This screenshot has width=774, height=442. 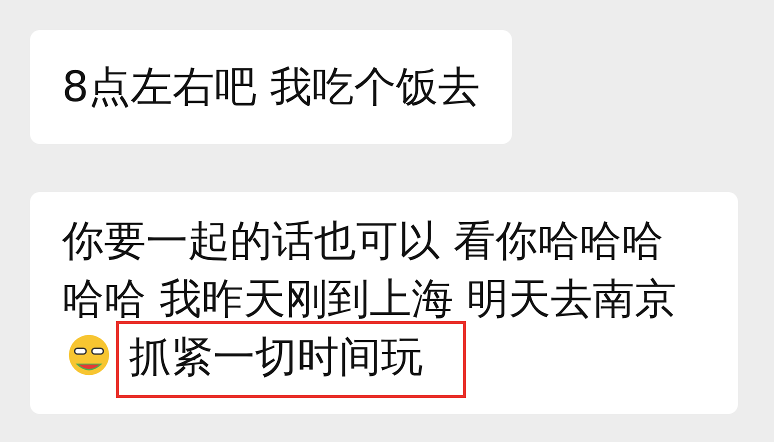 What do you see at coordinates (271, 86) in the screenshot?
I see `message-text: 8点左右吧 我吃个饭去` at bounding box center [271, 86].